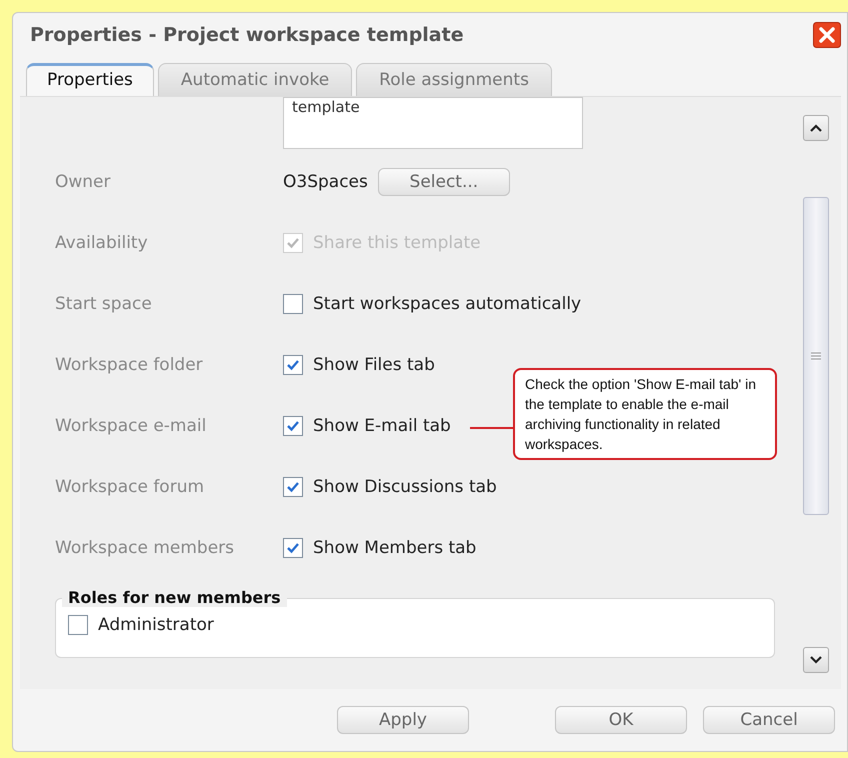 Image resolution: width=848 pixels, height=758 pixels. I want to click on dialog-button: Apply, so click(403, 720).